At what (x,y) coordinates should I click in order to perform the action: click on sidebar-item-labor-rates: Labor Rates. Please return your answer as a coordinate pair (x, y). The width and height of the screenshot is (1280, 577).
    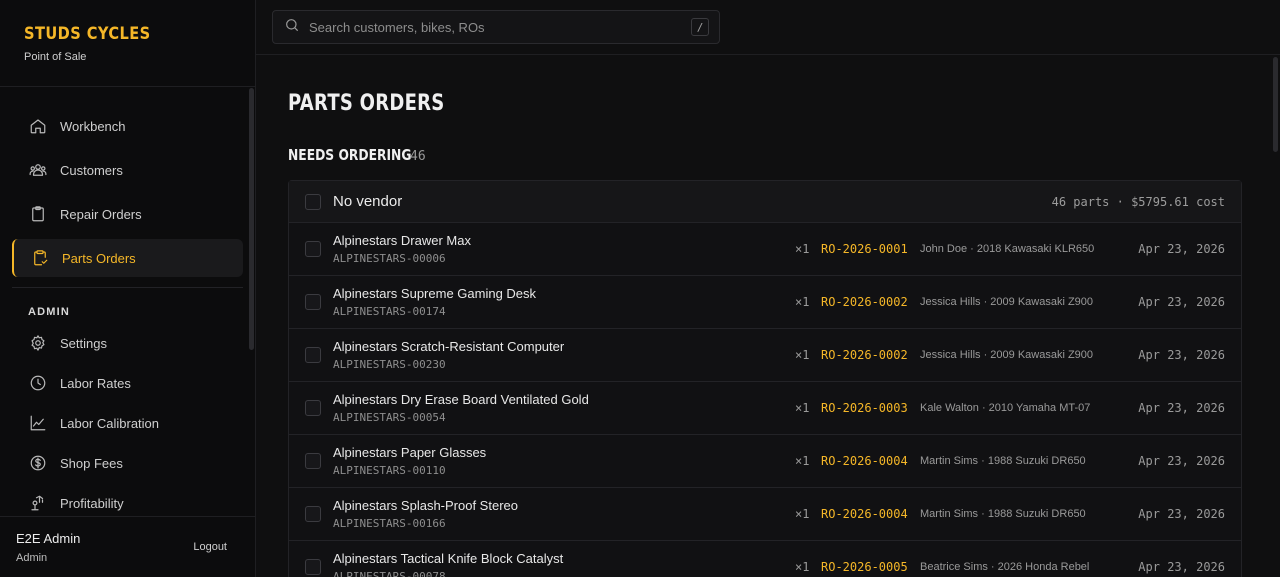
    Looking at the image, I should click on (127, 383).